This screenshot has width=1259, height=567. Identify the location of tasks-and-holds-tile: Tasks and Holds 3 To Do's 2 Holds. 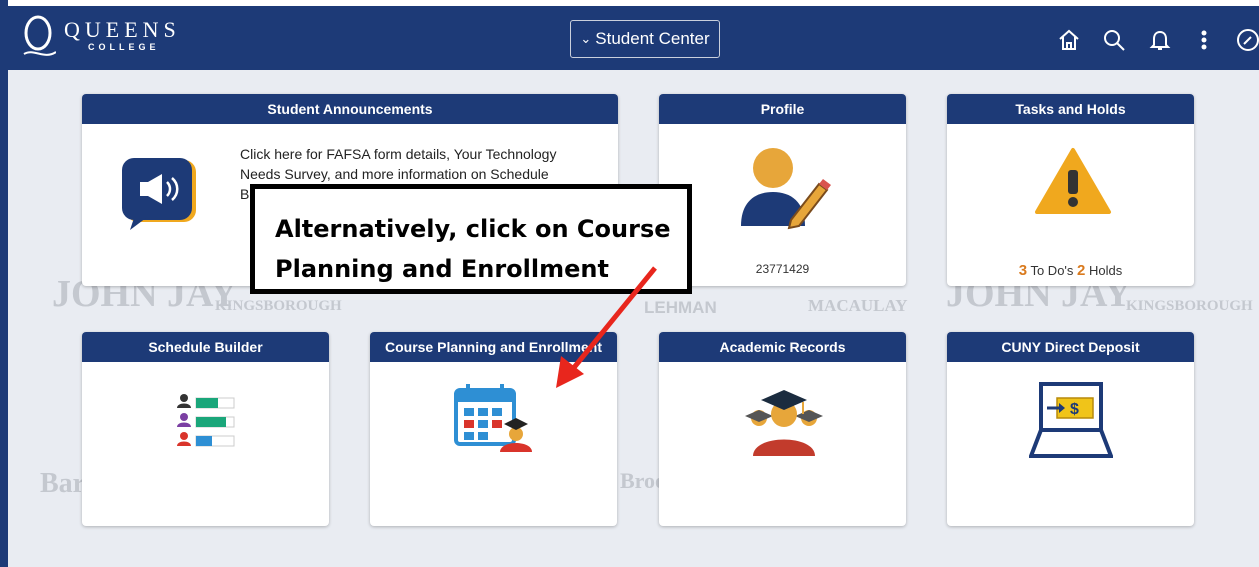
(1070, 190).